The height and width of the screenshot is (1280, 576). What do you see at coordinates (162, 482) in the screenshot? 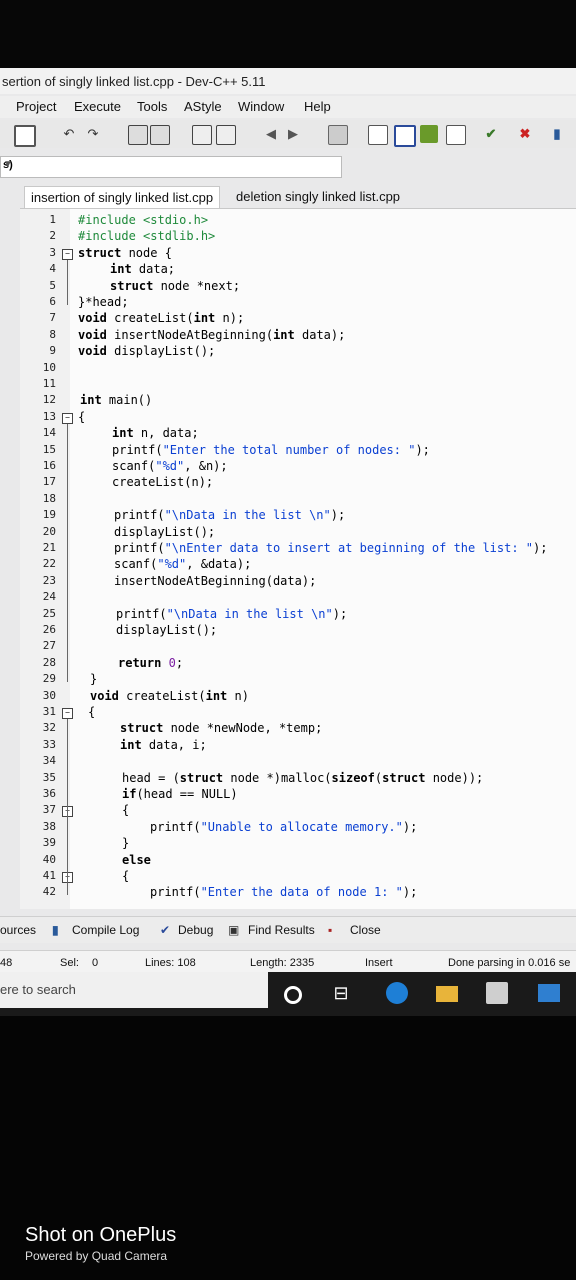
I see `code-line: createList(n);` at bounding box center [162, 482].